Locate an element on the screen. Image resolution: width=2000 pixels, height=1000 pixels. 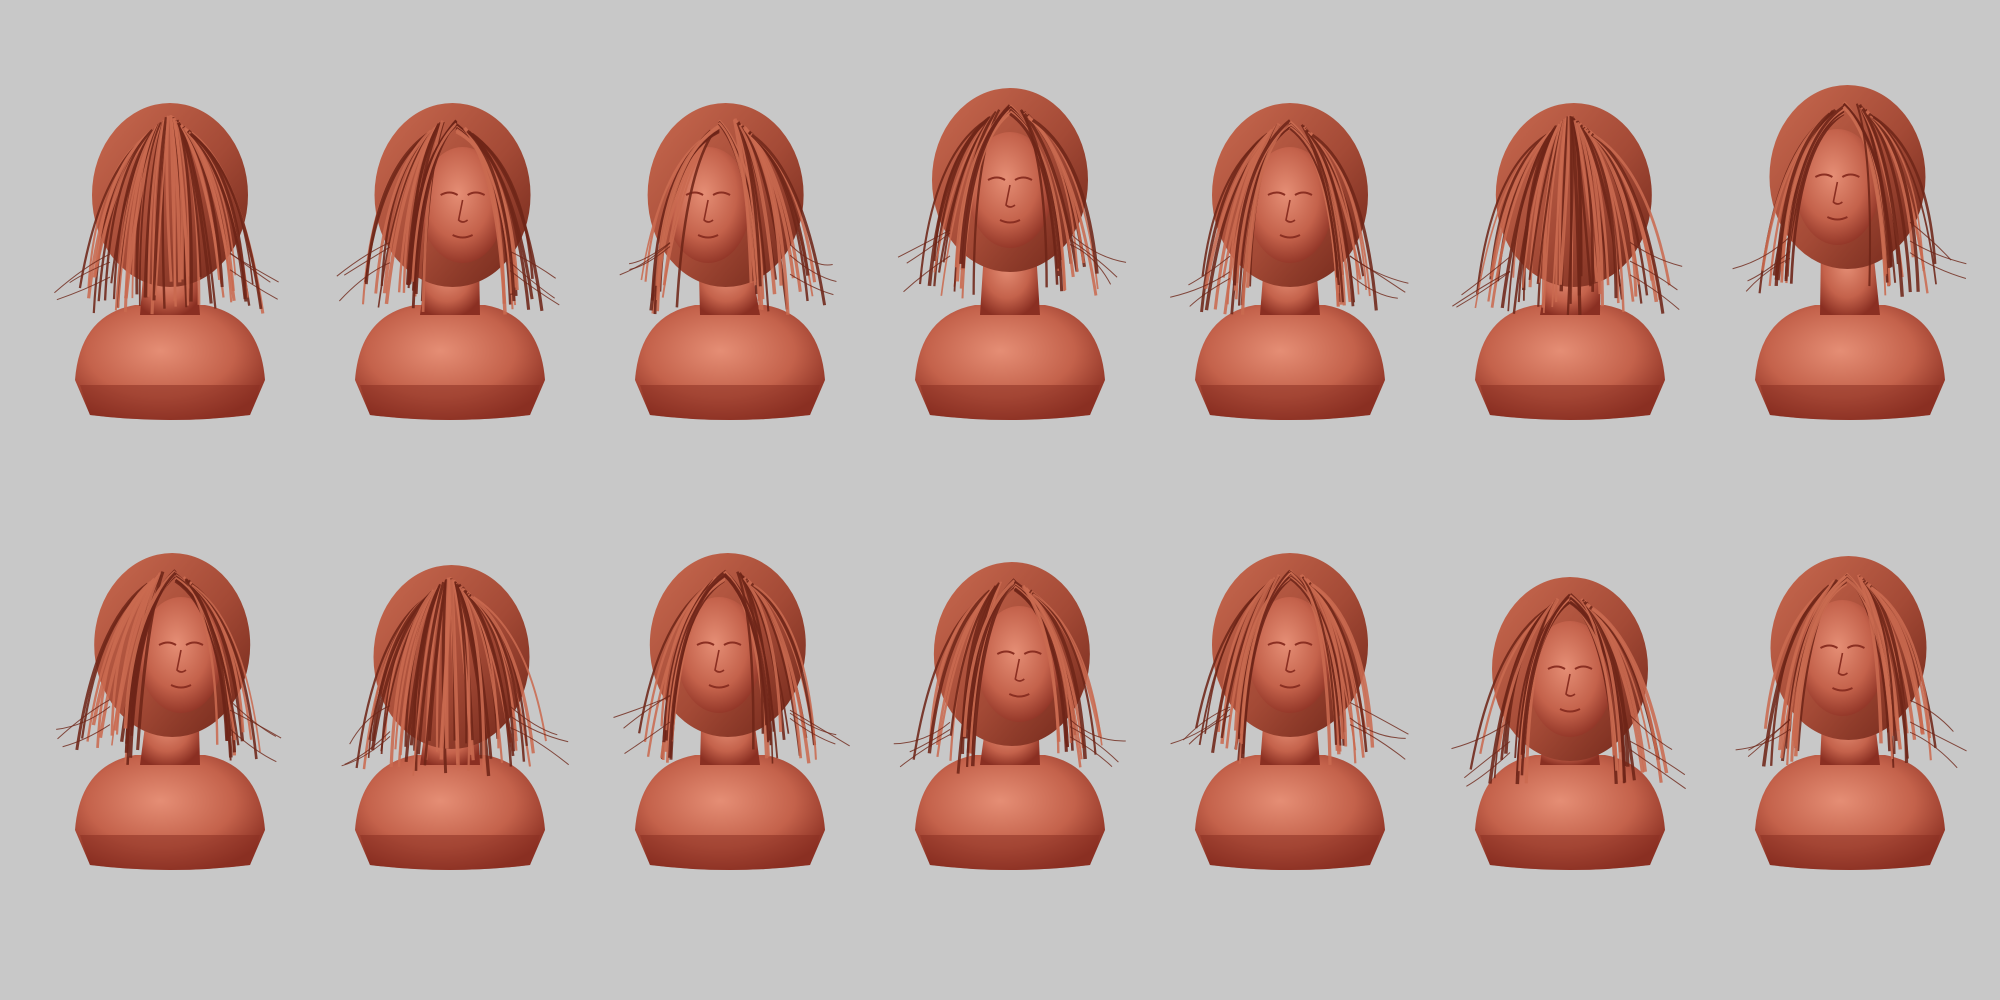
bust-render-back is located at coordinates (170, 260).